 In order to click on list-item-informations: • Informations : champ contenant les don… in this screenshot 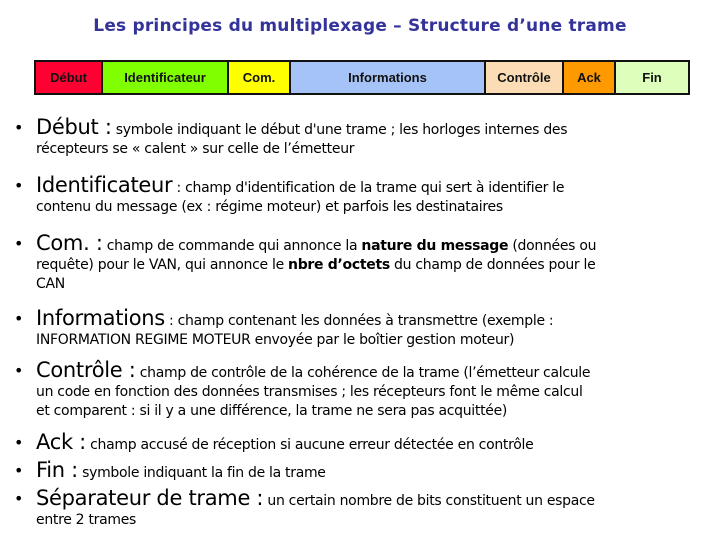, I will do `click(364, 331)`.